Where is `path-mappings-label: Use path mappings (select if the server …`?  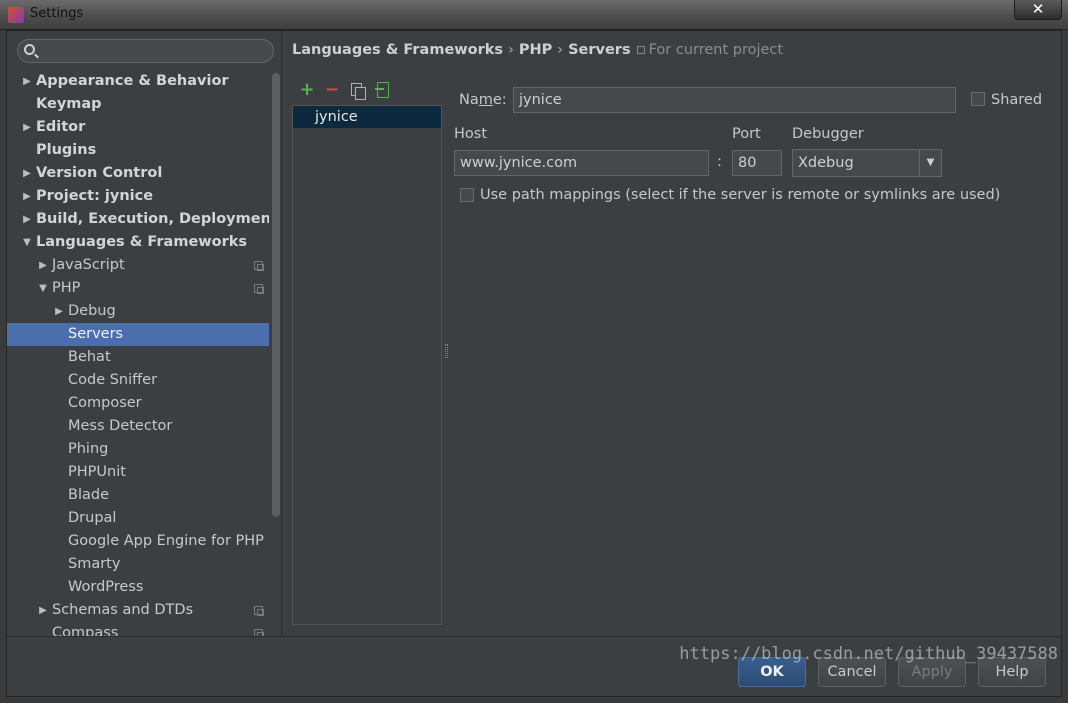 path-mappings-label: Use path mappings (select if the server … is located at coordinates (740, 195).